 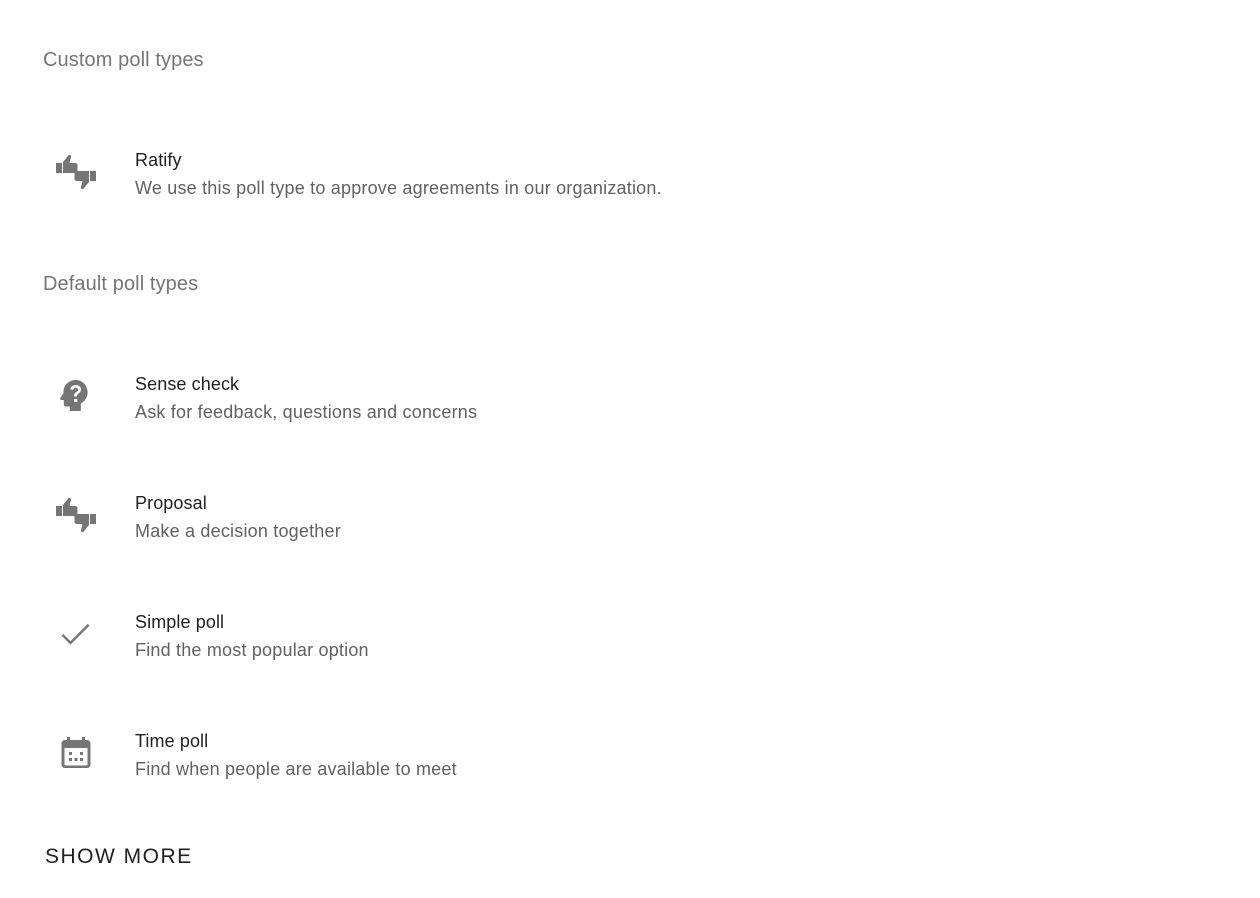 I want to click on poll-type-title: Proposal, so click(x=171, y=503).